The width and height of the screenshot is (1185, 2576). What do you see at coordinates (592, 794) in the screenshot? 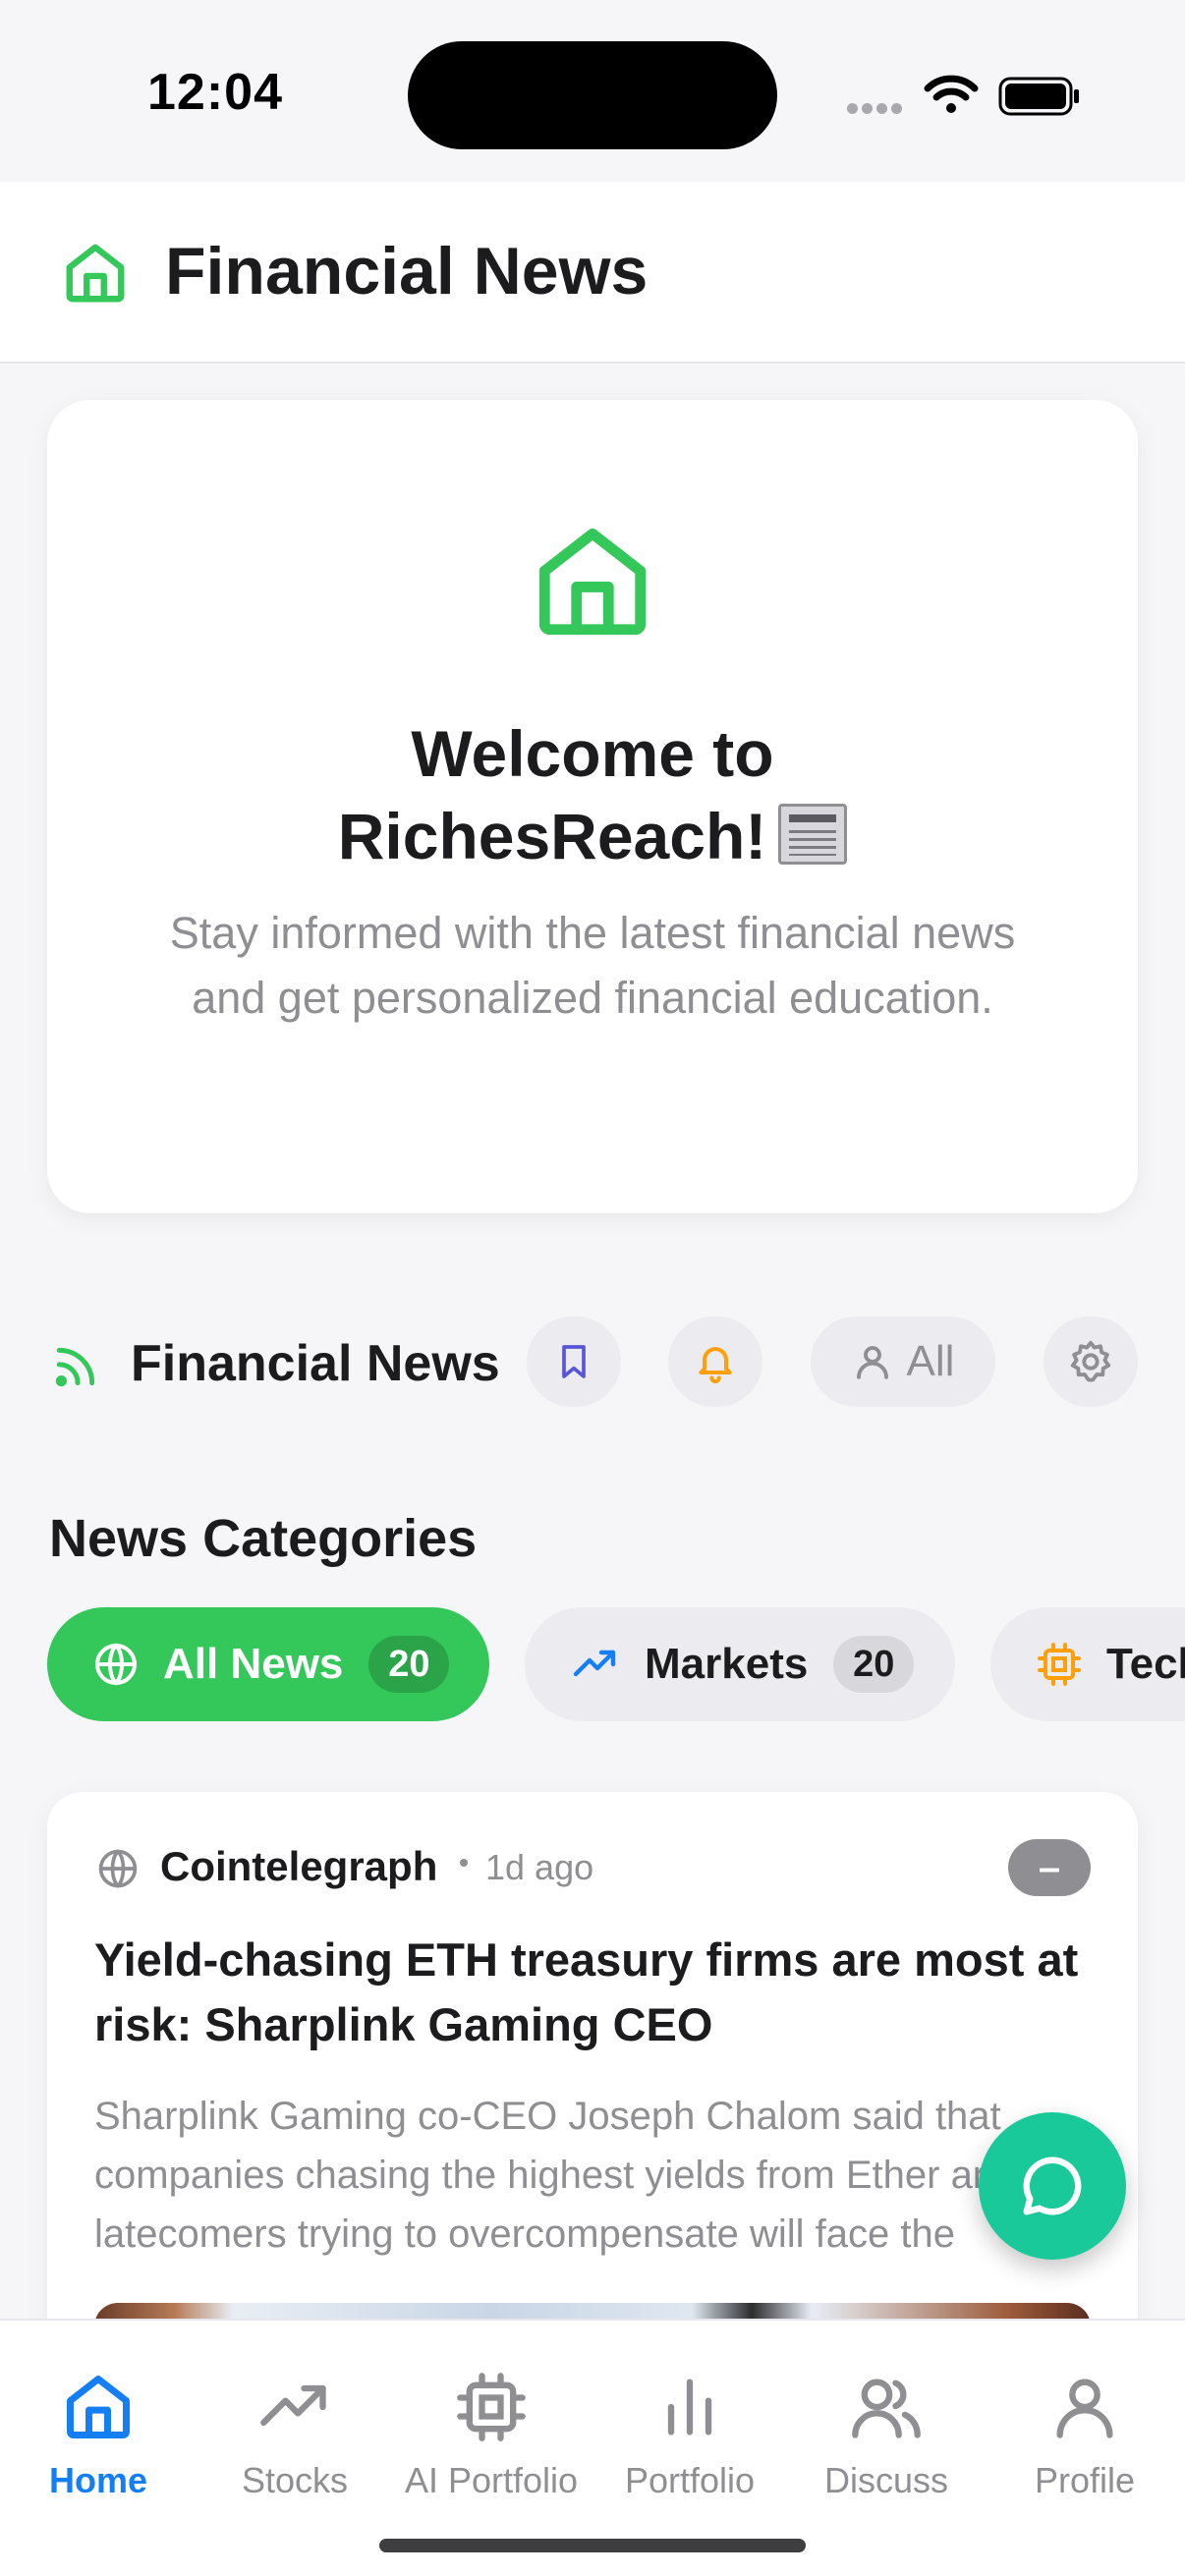
I see `welcome-title: Welcome to RichesReach!` at bounding box center [592, 794].